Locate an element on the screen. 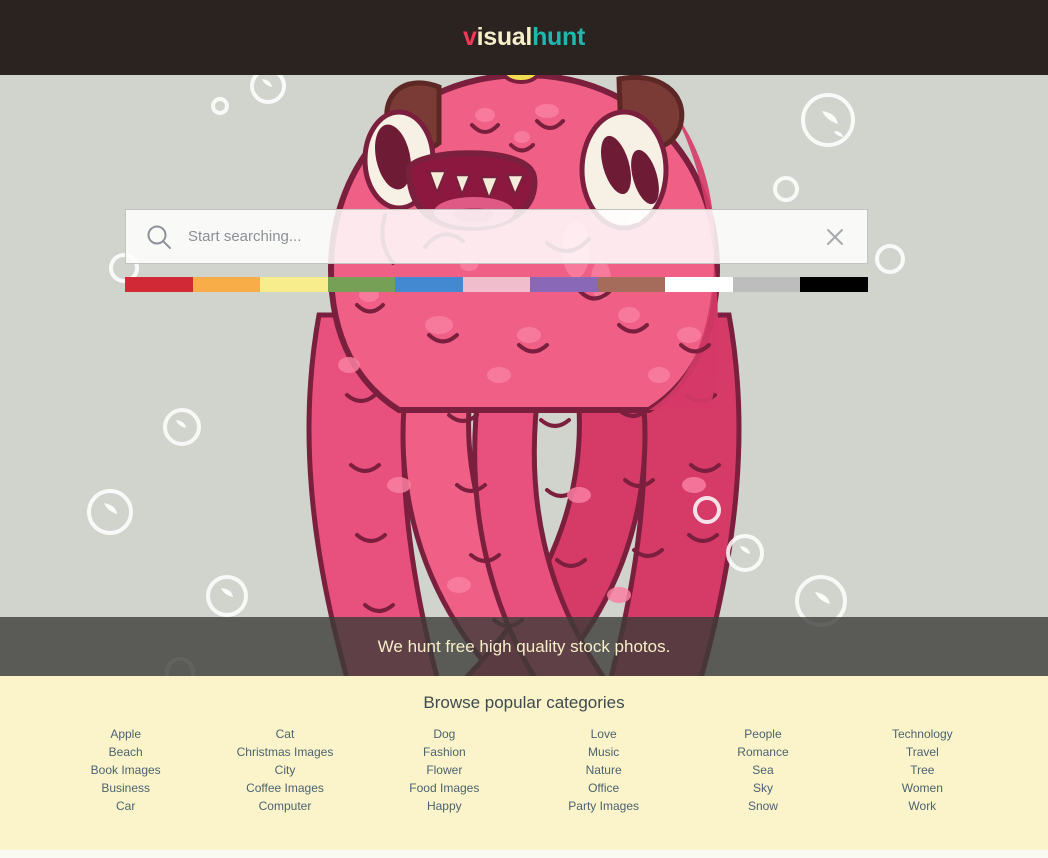 The image size is (1048, 858). close-icon is located at coordinates (835, 236).